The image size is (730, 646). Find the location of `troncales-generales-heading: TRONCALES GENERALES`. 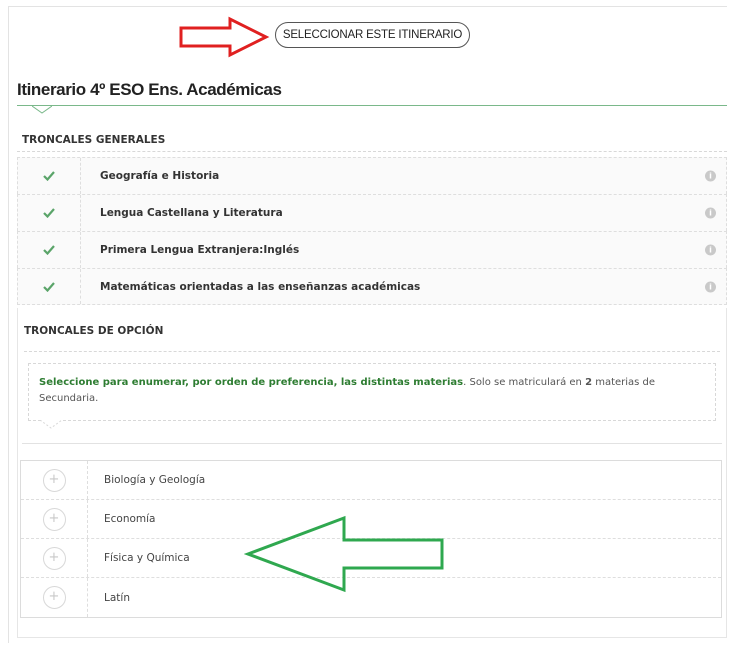

troncales-generales-heading: TRONCALES GENERALES is located at coordinates (94, 140).